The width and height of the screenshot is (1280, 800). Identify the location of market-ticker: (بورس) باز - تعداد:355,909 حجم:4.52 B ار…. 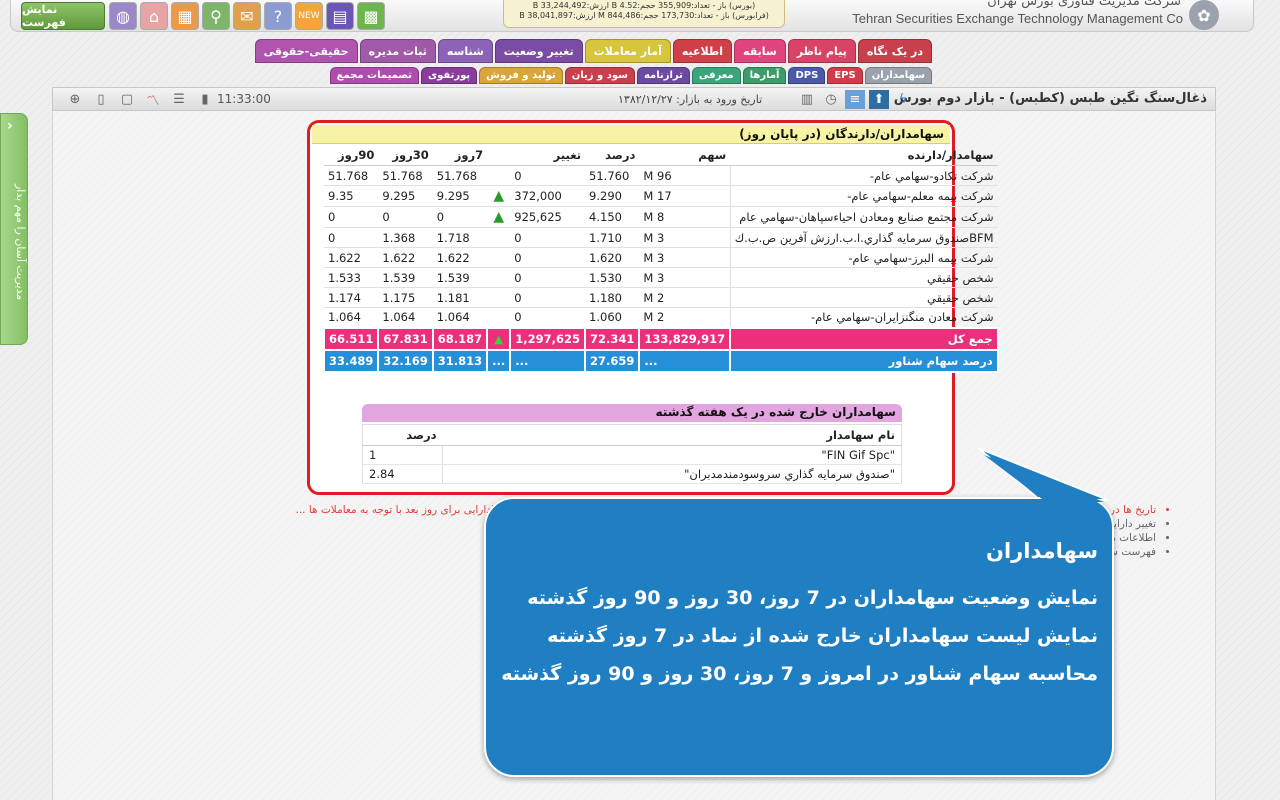
(644, 14).